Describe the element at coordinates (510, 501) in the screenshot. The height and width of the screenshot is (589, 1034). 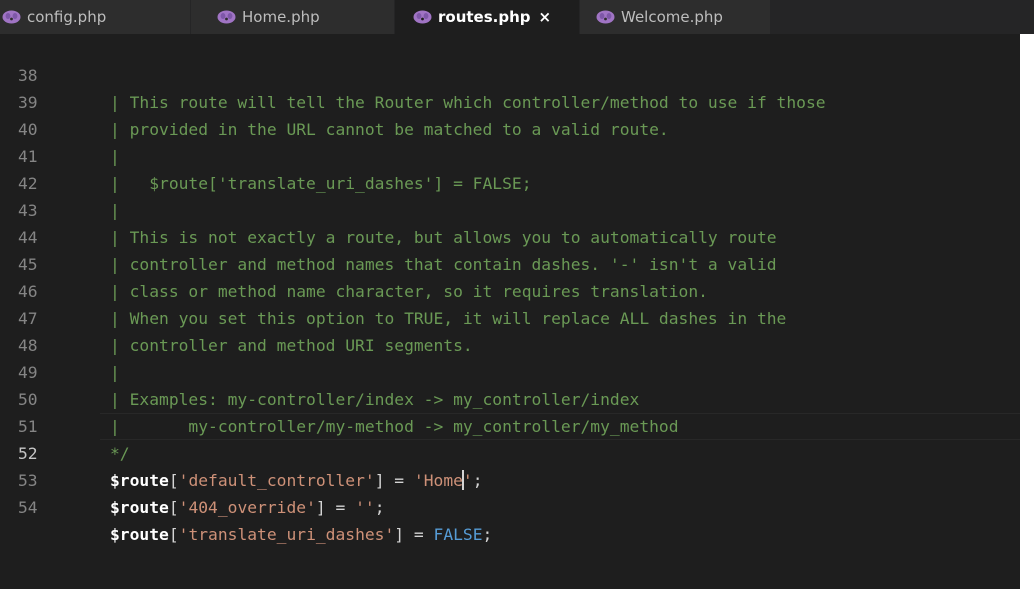
I see `code-line-partial: 55` at that location.